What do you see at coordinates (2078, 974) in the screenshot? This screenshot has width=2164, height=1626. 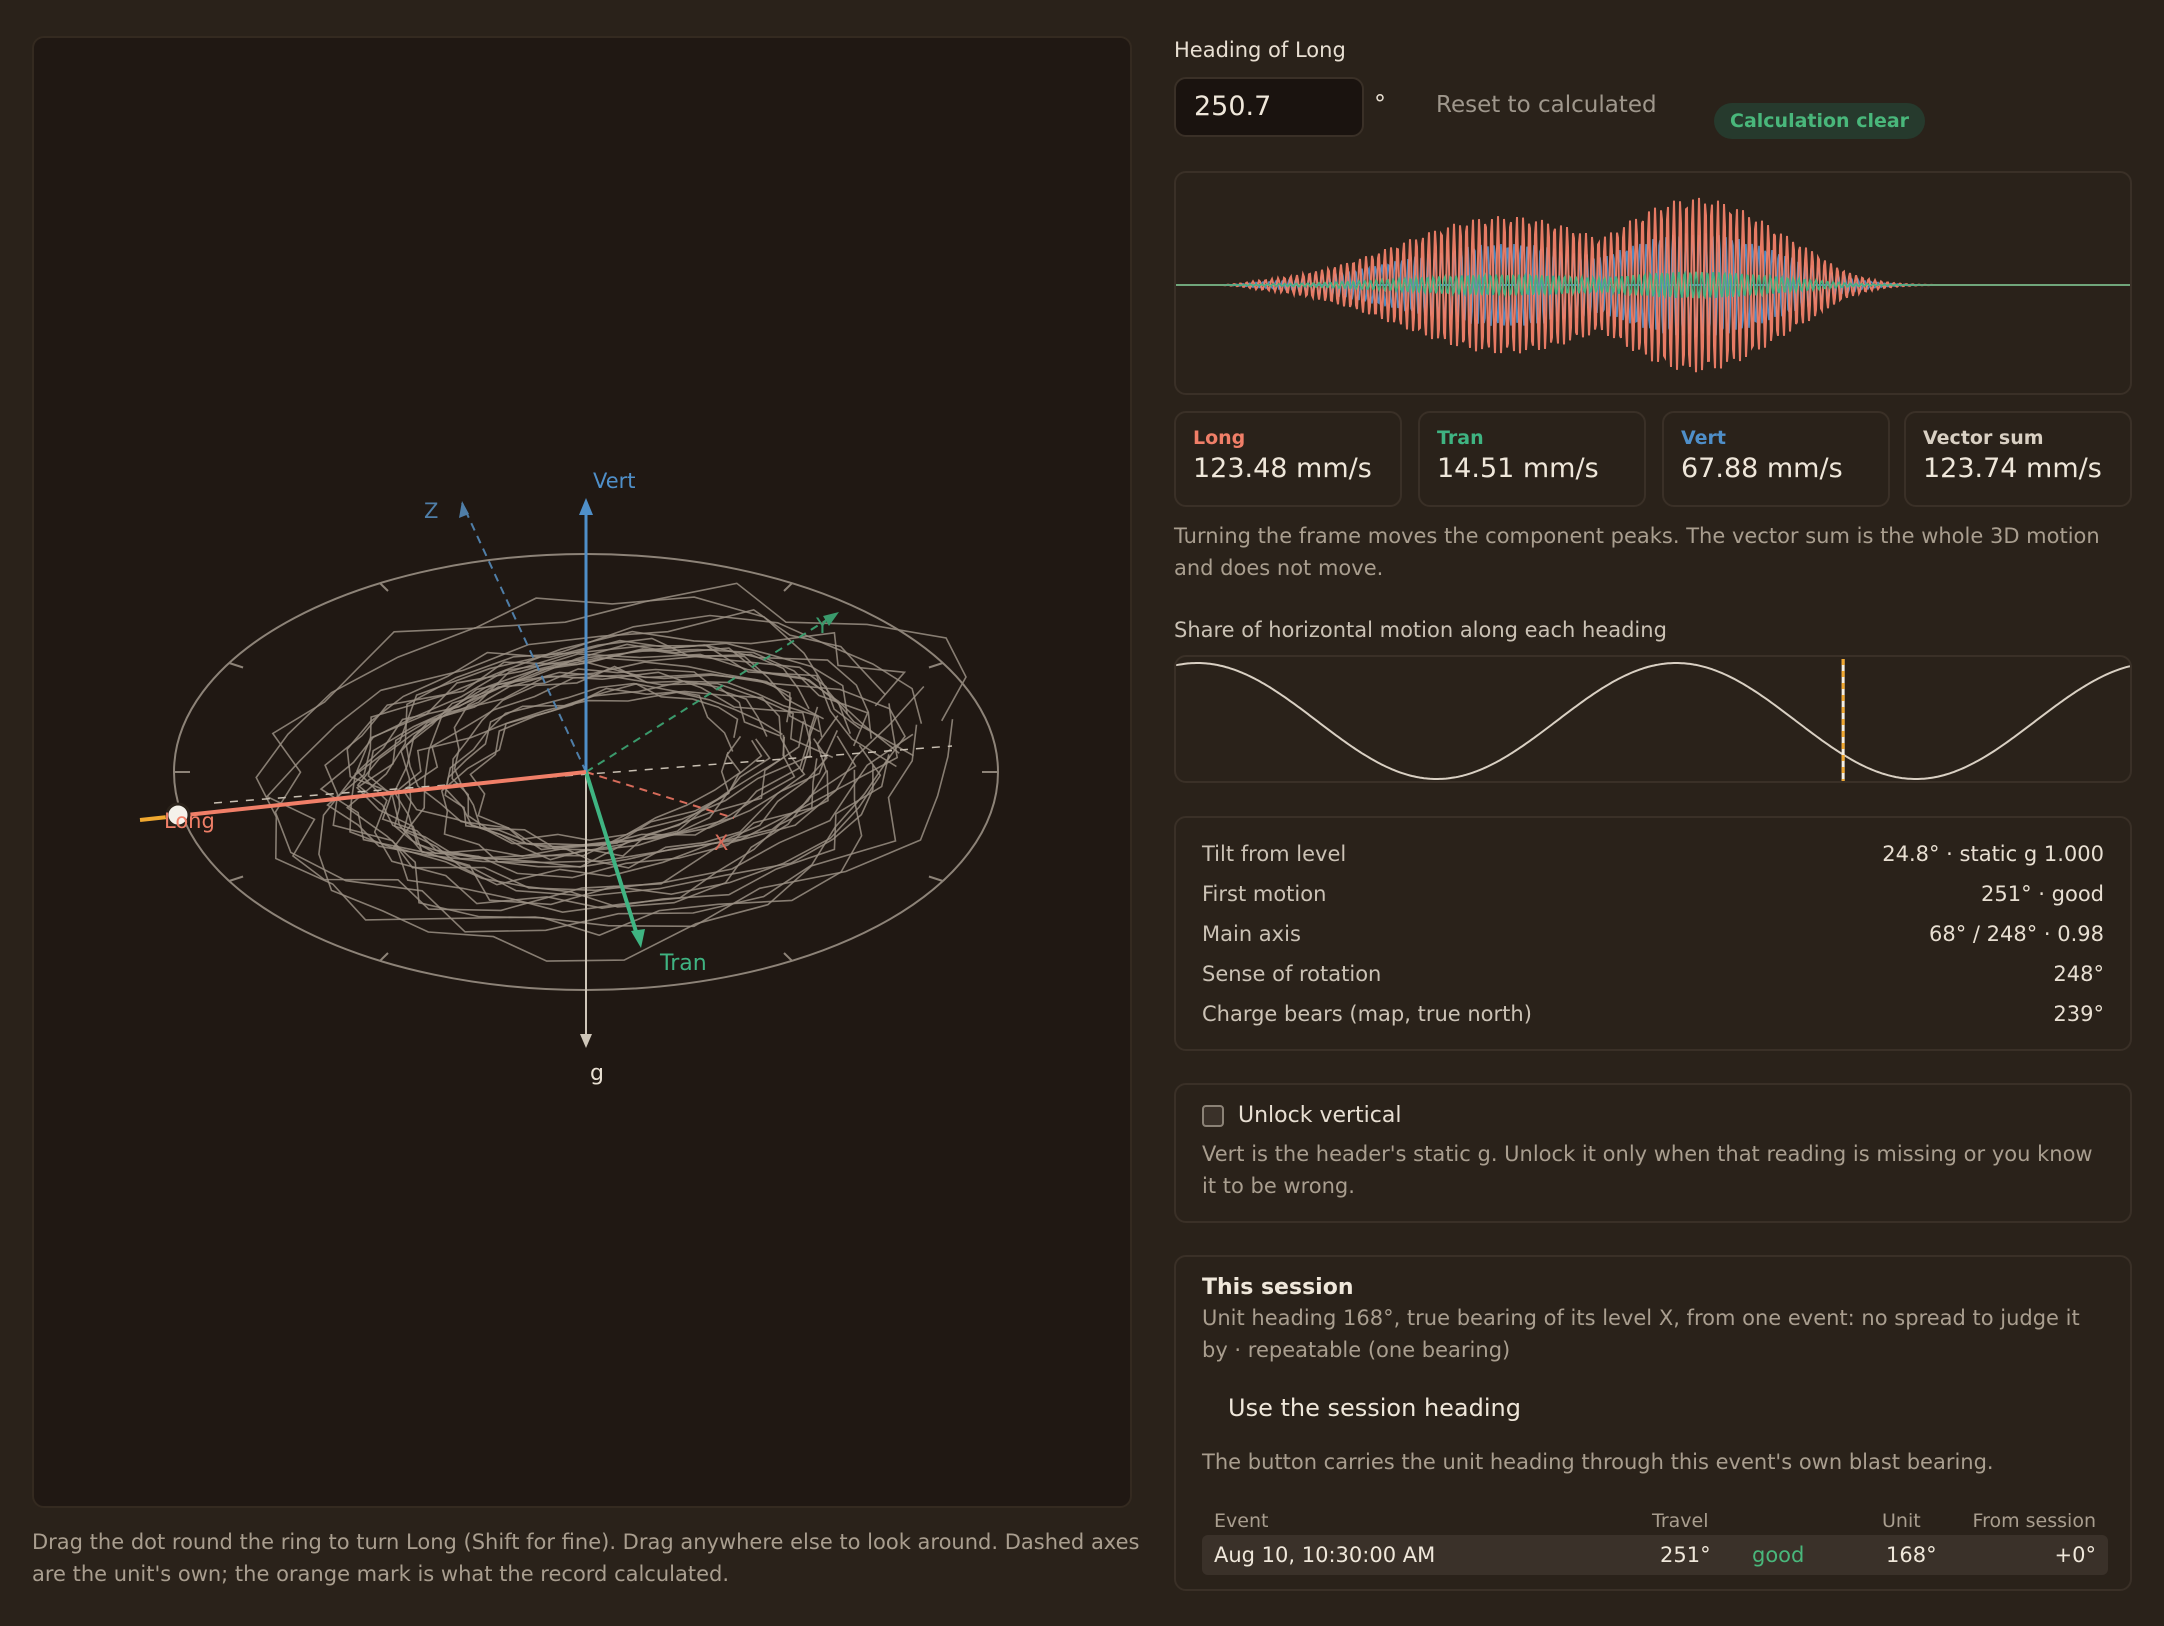 I see `metric-value: 248°` at bounding box center [2078, 974].